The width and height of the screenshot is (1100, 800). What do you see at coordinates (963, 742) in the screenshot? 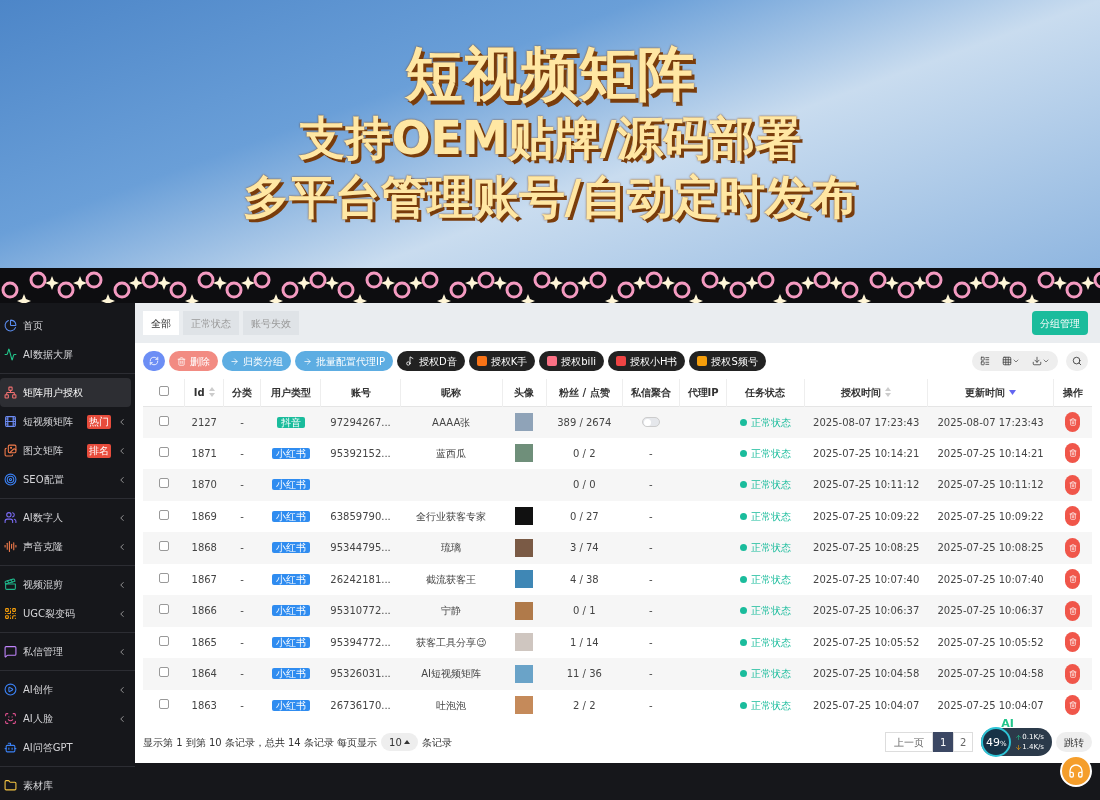
I see `page-button: 2` at bounding box center [963, 742].